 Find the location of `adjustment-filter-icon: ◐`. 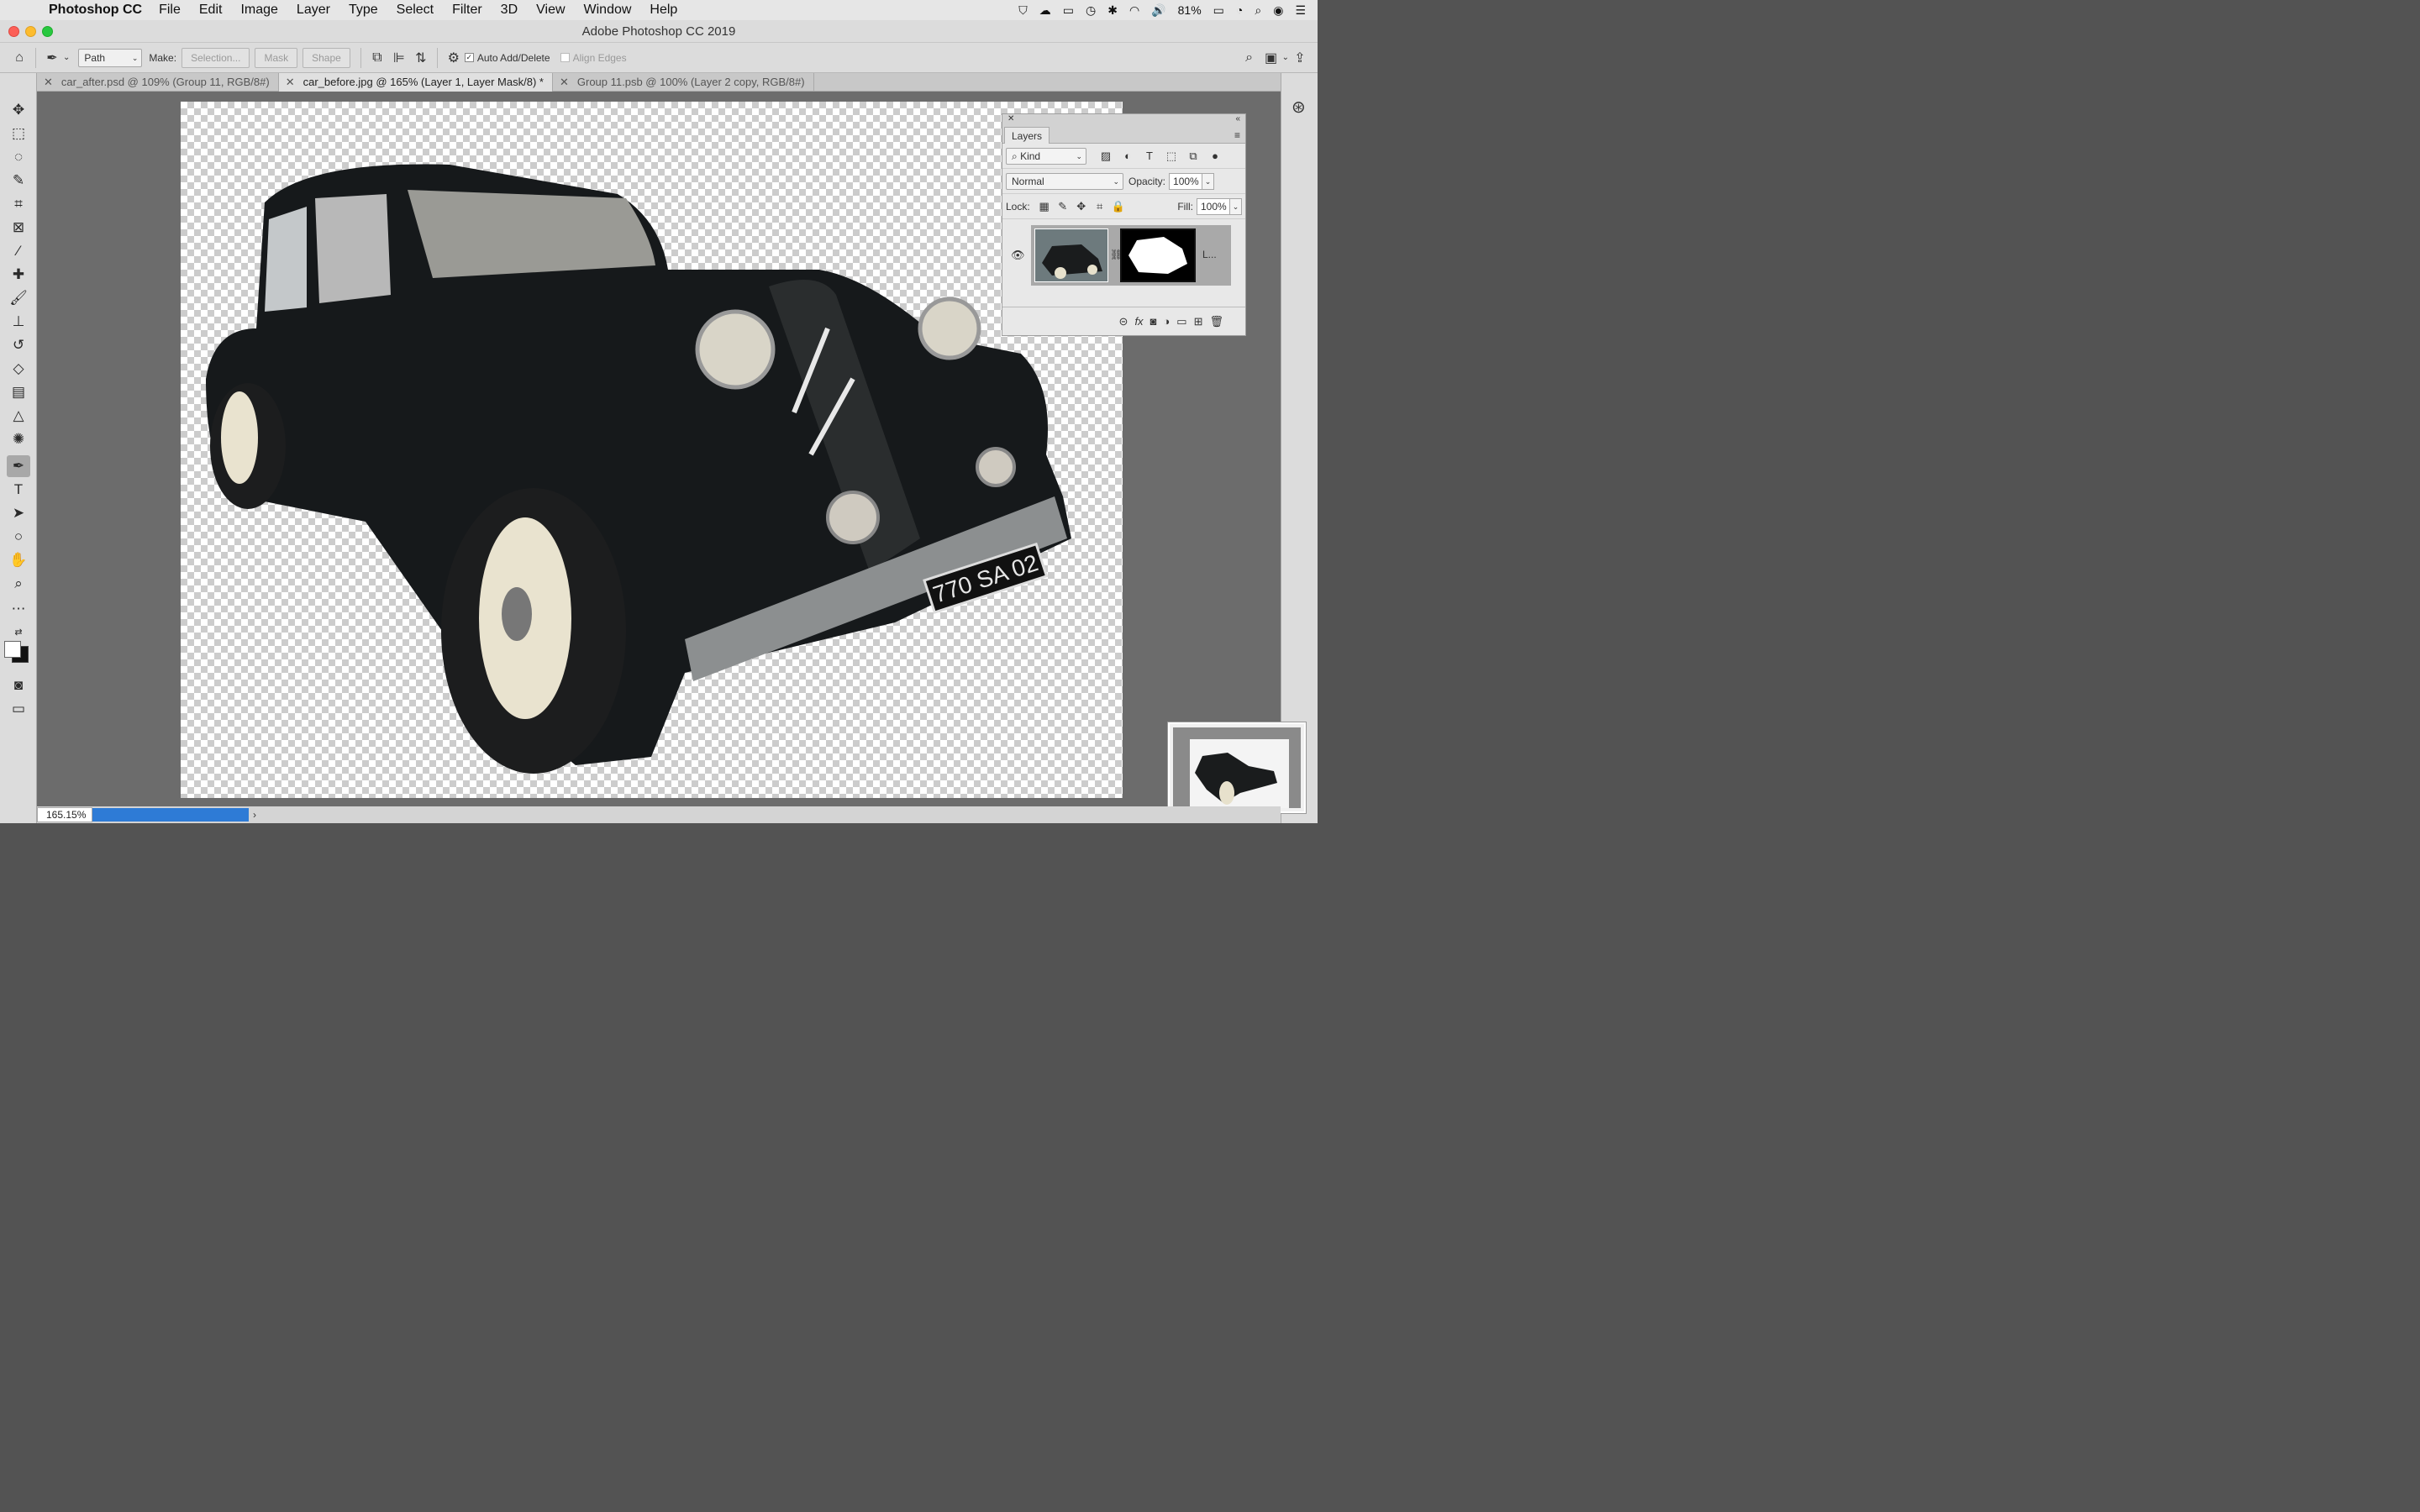

adjustment-filter-icon: ◐ is located at coordinates (1128, 156).